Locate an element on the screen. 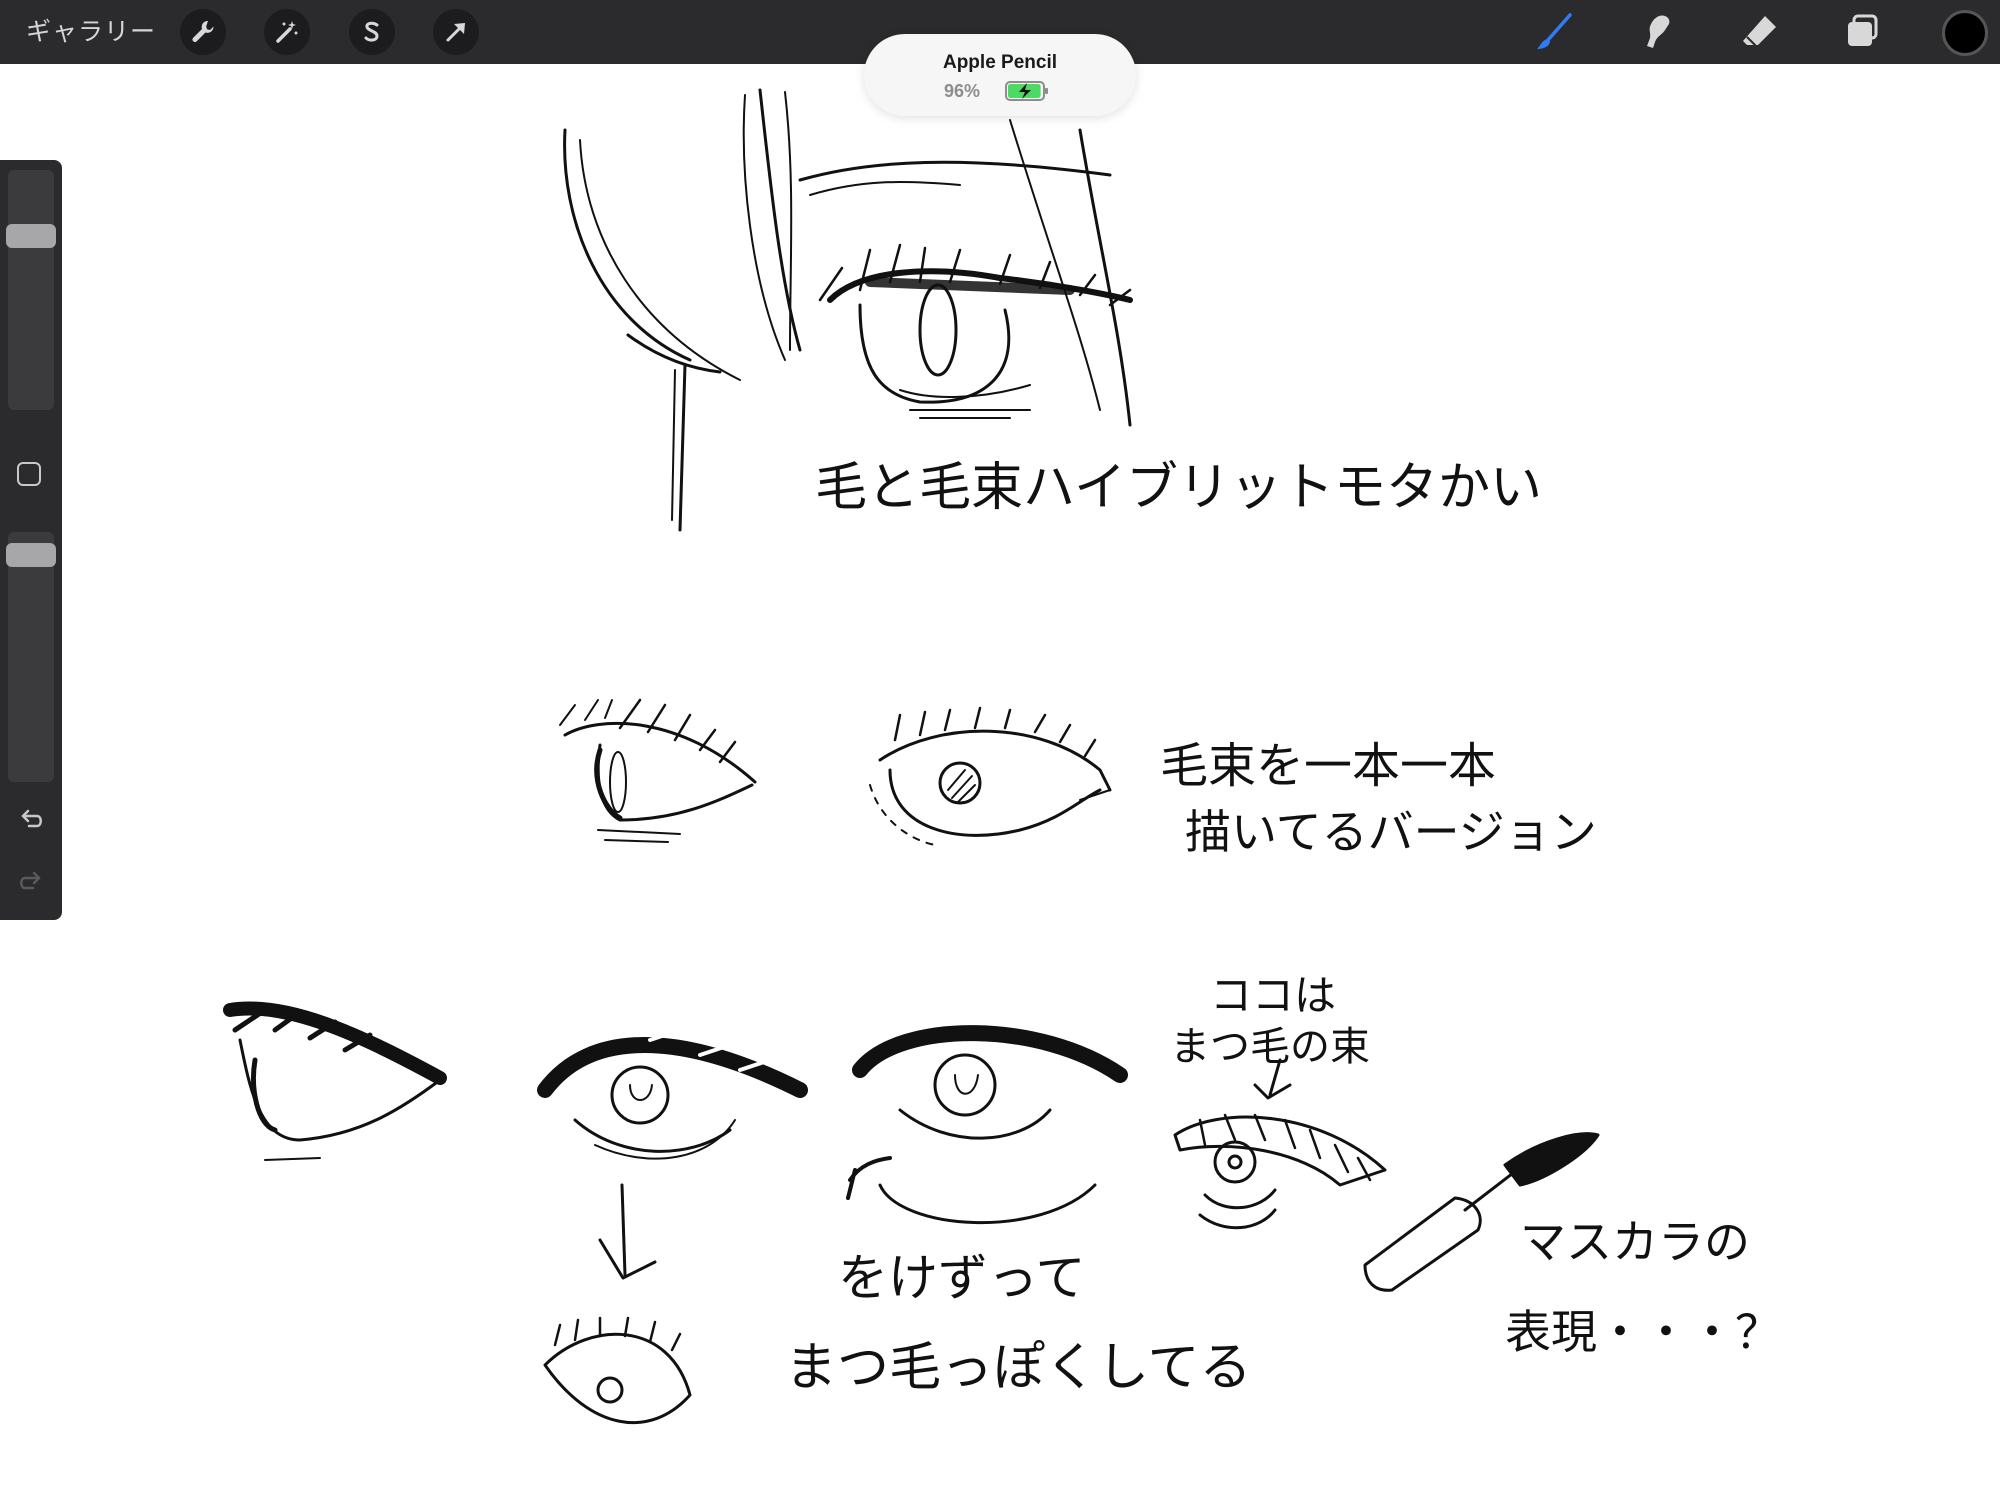 This screenshot has height=1499, width=2000. selection-button is located at coordinates (372, 32).